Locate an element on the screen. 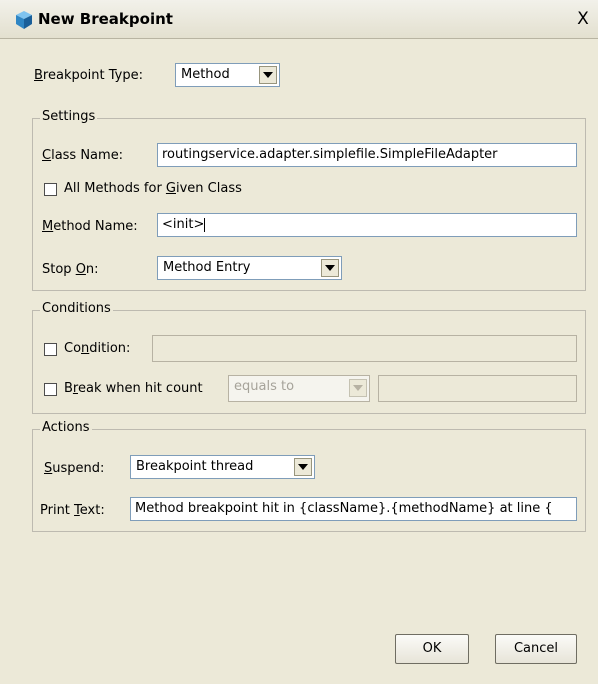  conditions-group-title: Conditions is located at coordinates (76, 308).